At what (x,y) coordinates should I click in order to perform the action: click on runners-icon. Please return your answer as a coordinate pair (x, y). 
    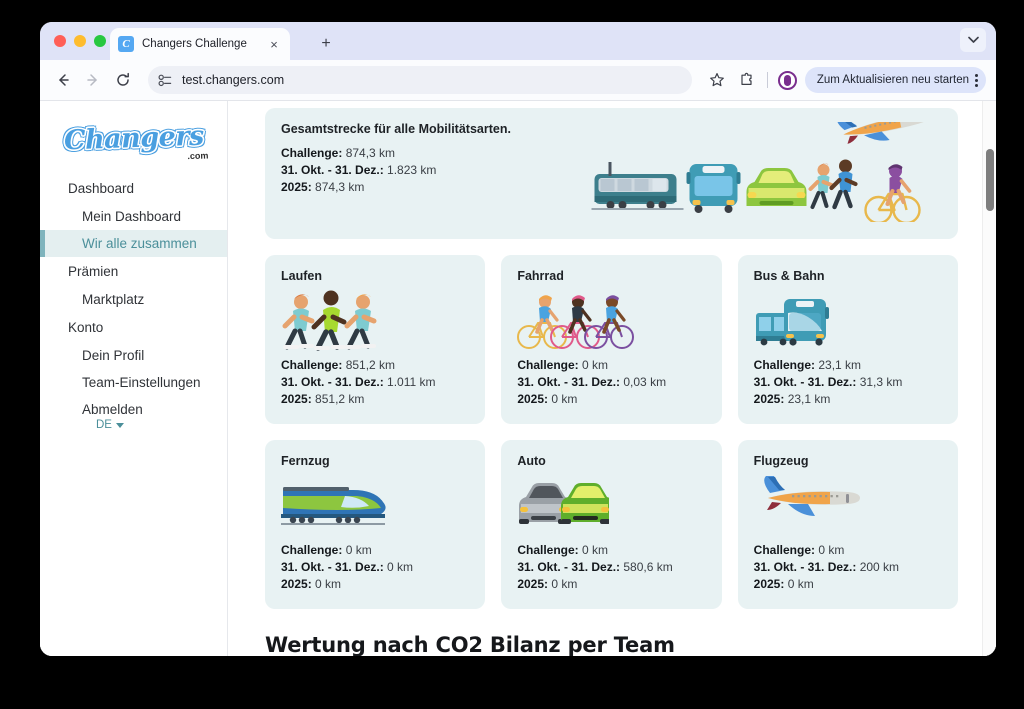
    Looking at the image, I should click on (833, 184).